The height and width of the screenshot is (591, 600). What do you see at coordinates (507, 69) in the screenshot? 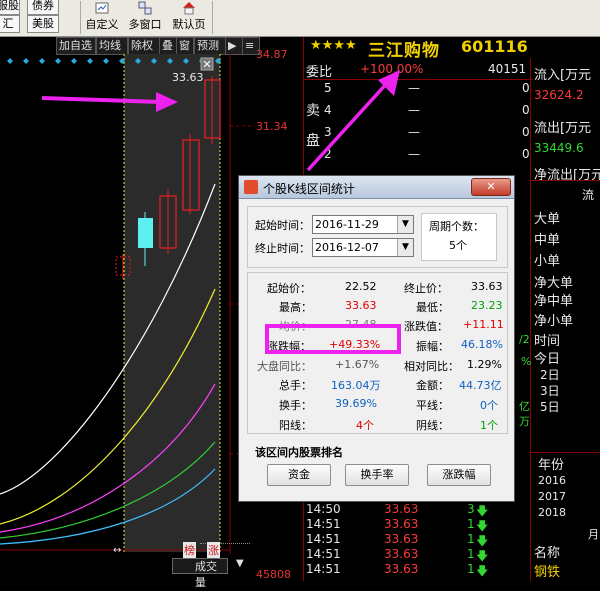
I see `weibi-count: 40151` at bounding box center [507, 69].